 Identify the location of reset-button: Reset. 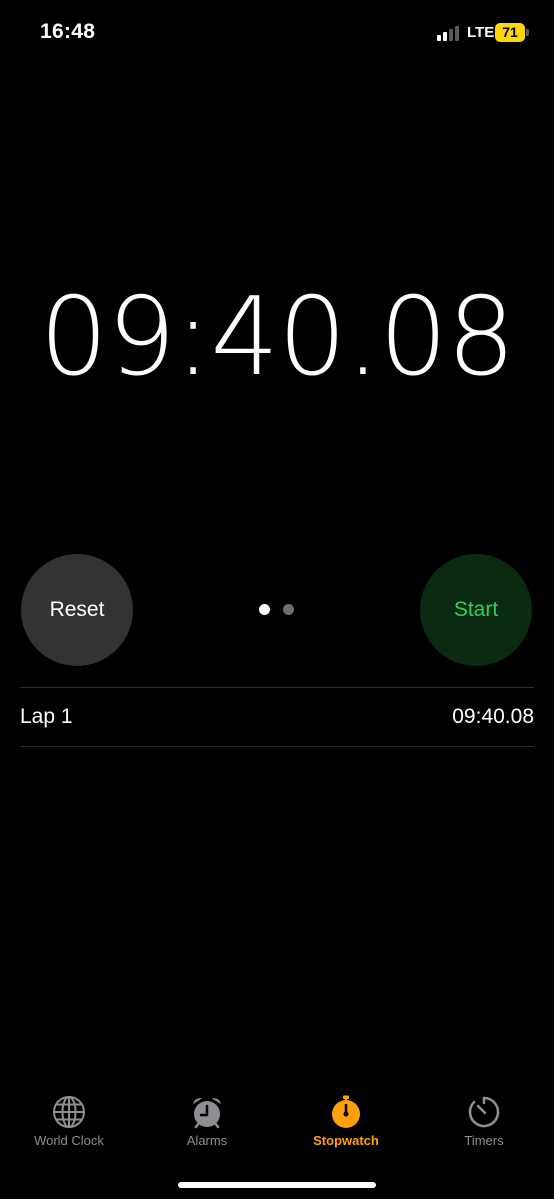
(77, 610).